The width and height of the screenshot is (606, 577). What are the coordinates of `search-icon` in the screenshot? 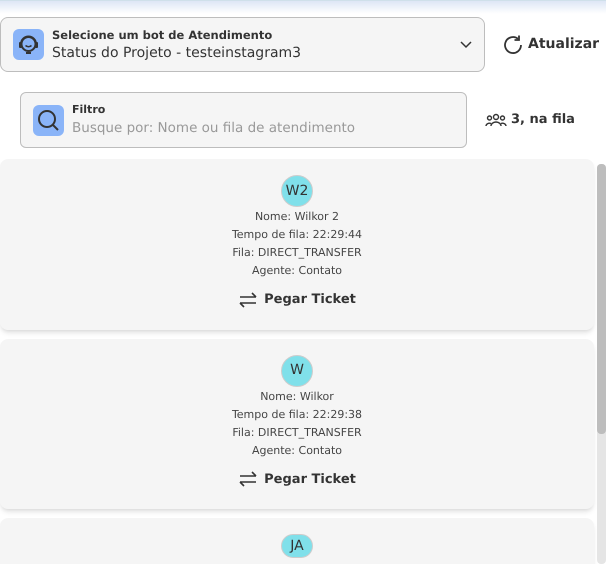 It's located at (48, 120).